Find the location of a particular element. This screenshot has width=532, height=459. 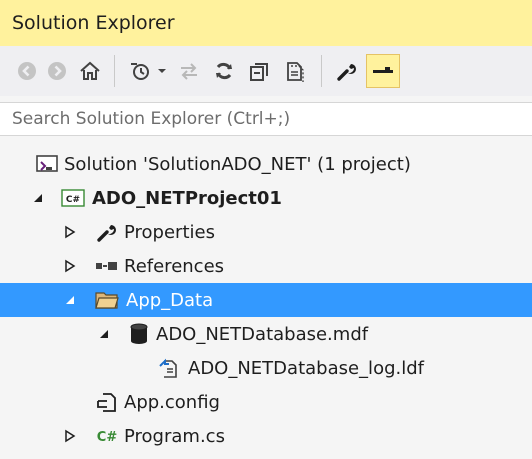

collapse-all-button is located at coordinates (260, 71).